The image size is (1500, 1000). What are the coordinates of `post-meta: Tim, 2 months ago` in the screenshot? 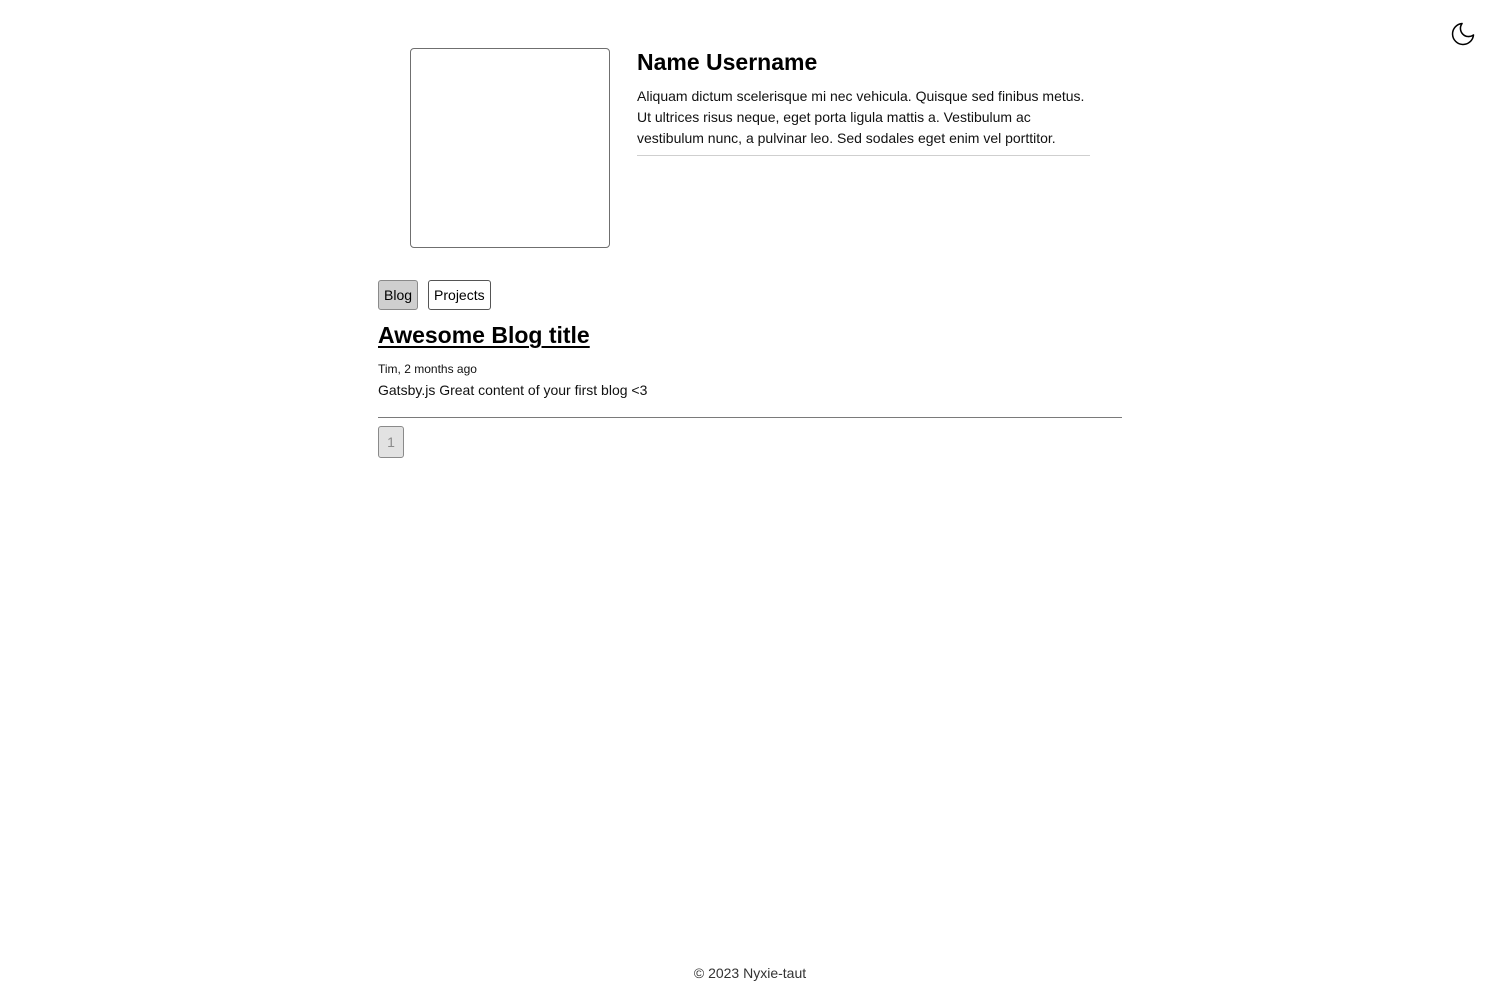 It's located at (427, 369).